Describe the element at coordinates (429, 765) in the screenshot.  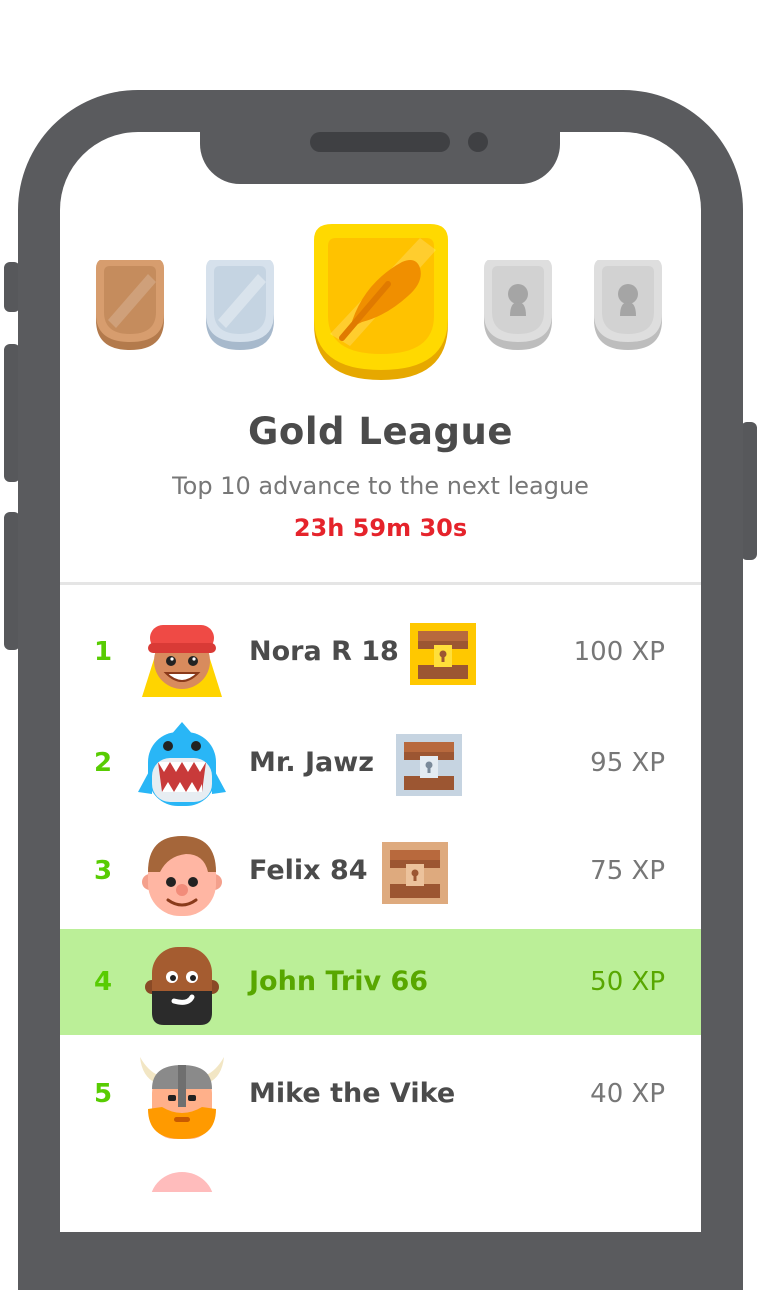
I see `silver-chest-icon` at that location.